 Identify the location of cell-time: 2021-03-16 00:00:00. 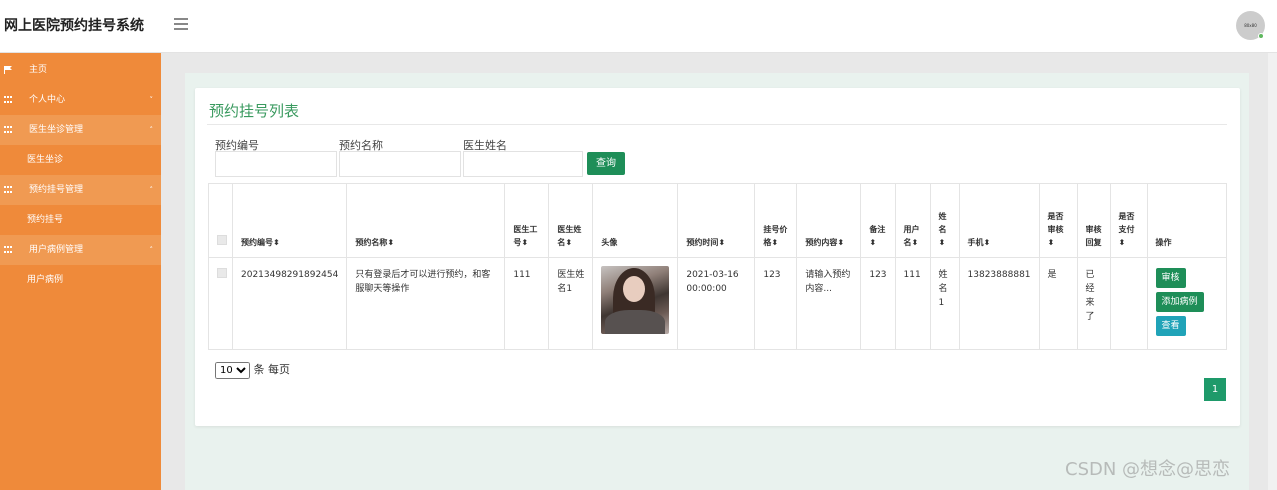
(716, 303).